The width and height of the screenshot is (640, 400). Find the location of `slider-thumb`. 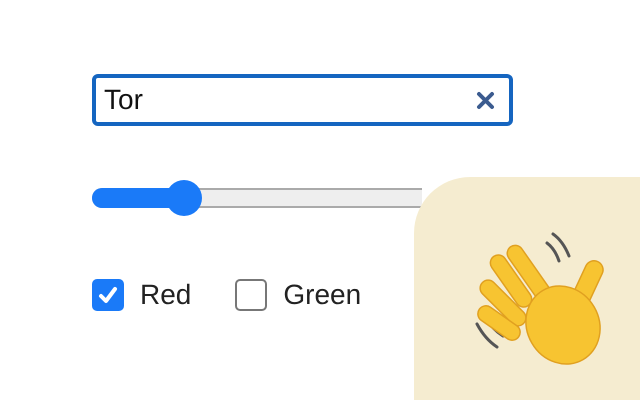

slider-thumb is located at coordinates (184, 198).